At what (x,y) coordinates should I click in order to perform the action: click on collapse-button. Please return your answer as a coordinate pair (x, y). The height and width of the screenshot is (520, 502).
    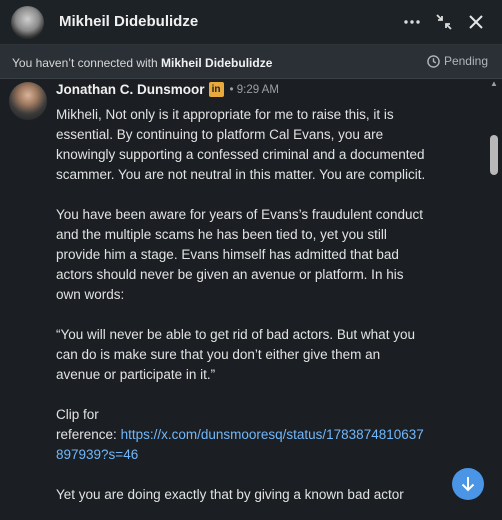
    Looking at the image, I should click on (444, 22).